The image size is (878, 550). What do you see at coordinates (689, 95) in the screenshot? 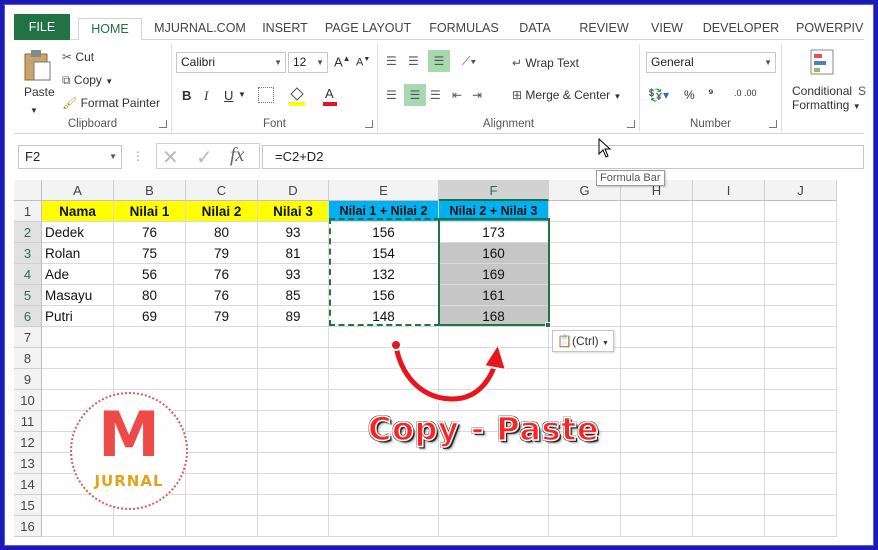
I see `percent-button: %` at bounding box center [689, 95].